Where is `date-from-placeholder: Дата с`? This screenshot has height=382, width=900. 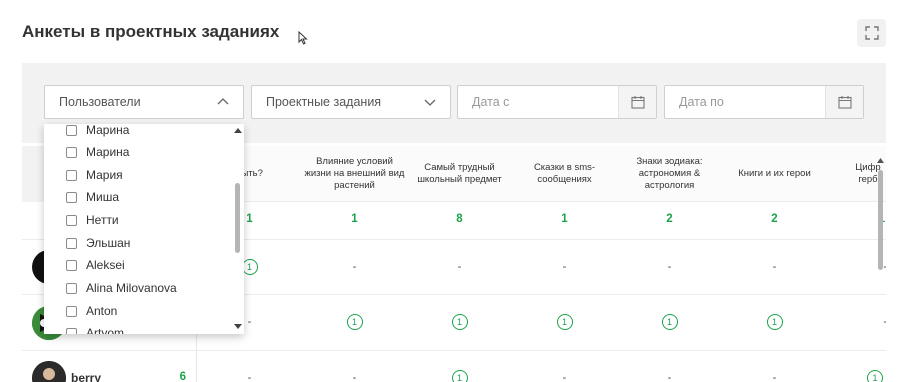 date-from-placeholder: Дата с is located at coordinates (491, 102).